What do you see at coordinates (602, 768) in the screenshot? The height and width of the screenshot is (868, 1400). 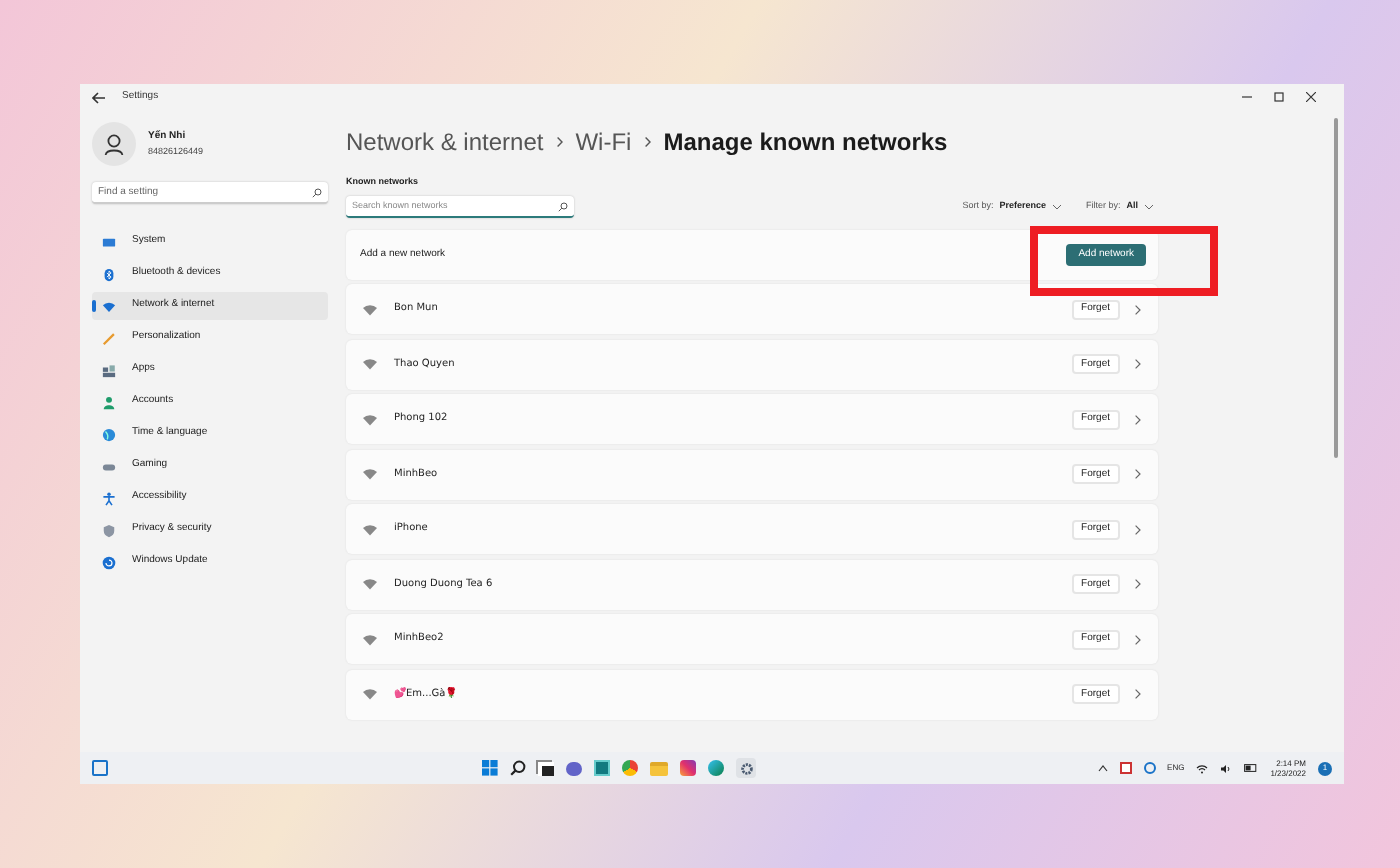 I see `app-icon` at bounding box center [602, 768].